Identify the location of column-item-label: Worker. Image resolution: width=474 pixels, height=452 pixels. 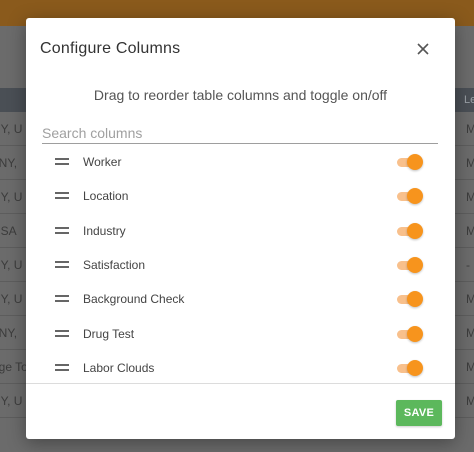
(102, 162).